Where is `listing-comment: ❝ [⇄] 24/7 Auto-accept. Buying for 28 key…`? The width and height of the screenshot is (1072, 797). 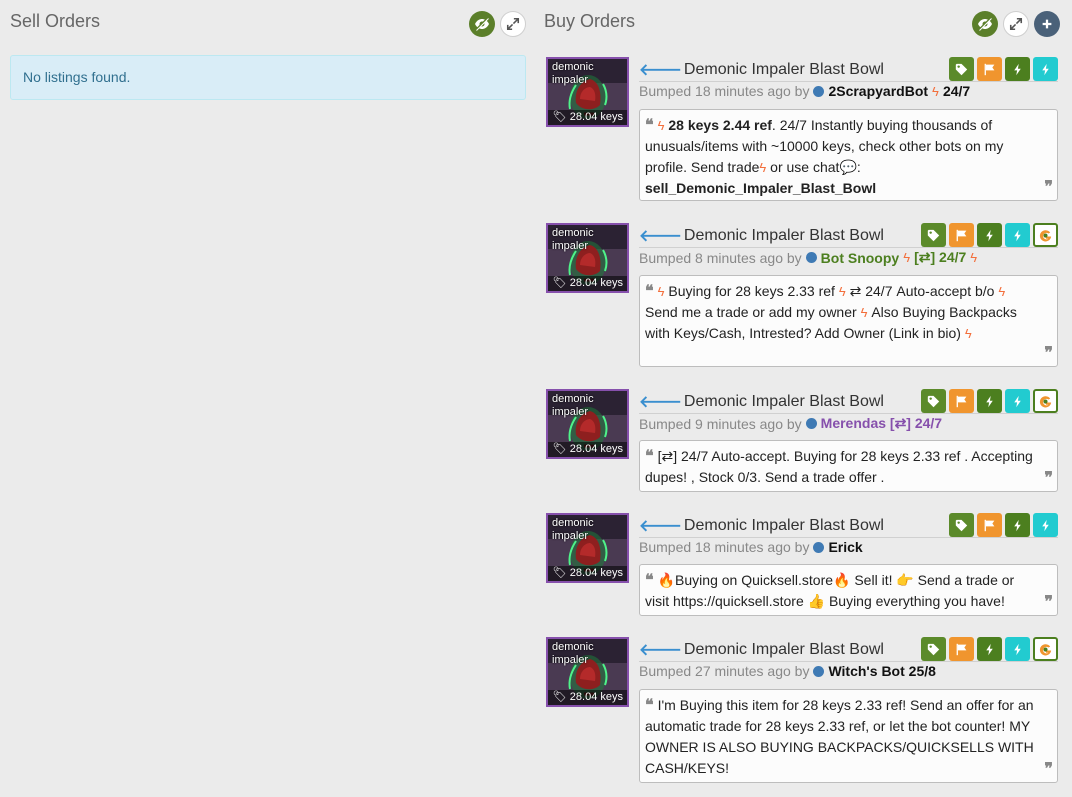
listing-comment: ❝ [⇄] 24/7 Auto-accept. Buying for 28 key… is located at coordinates (848, 466).